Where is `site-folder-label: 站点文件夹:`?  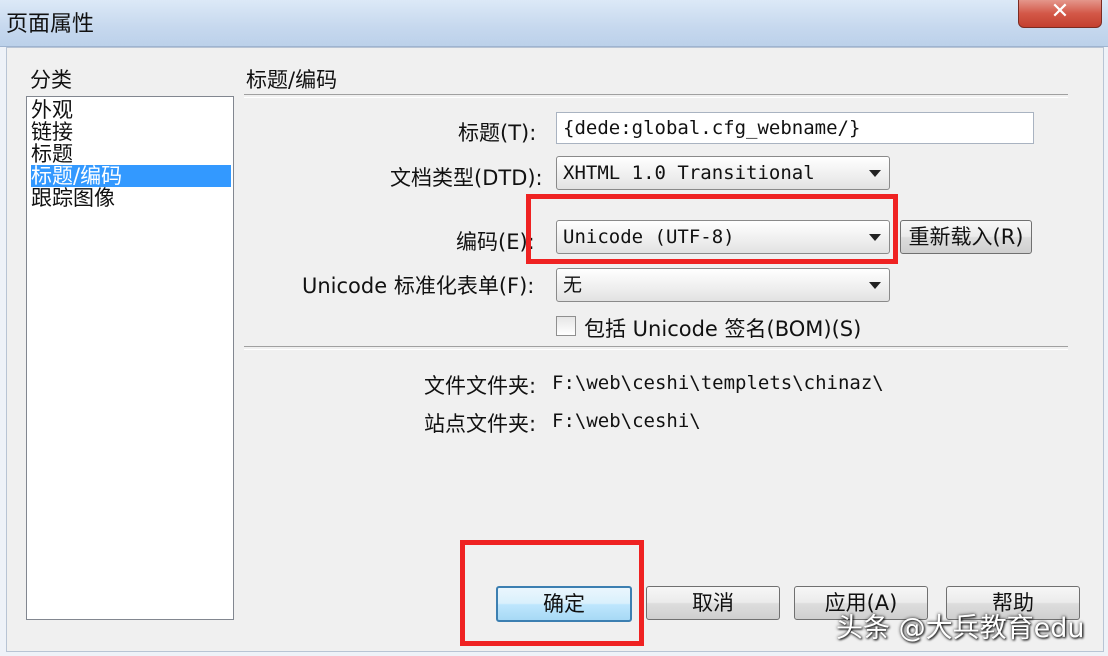 site-folder-label: 站点文件夹: is located at coordinates (480, 424).